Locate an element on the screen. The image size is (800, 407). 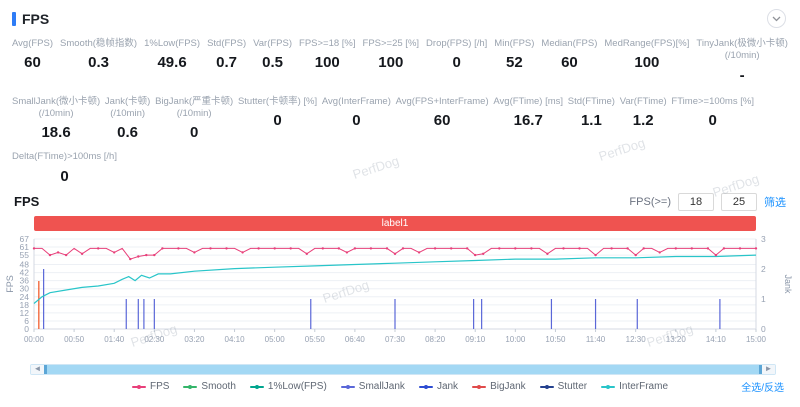
stat-label: Avg(InterFrame) is located at coordinates (356, 101).